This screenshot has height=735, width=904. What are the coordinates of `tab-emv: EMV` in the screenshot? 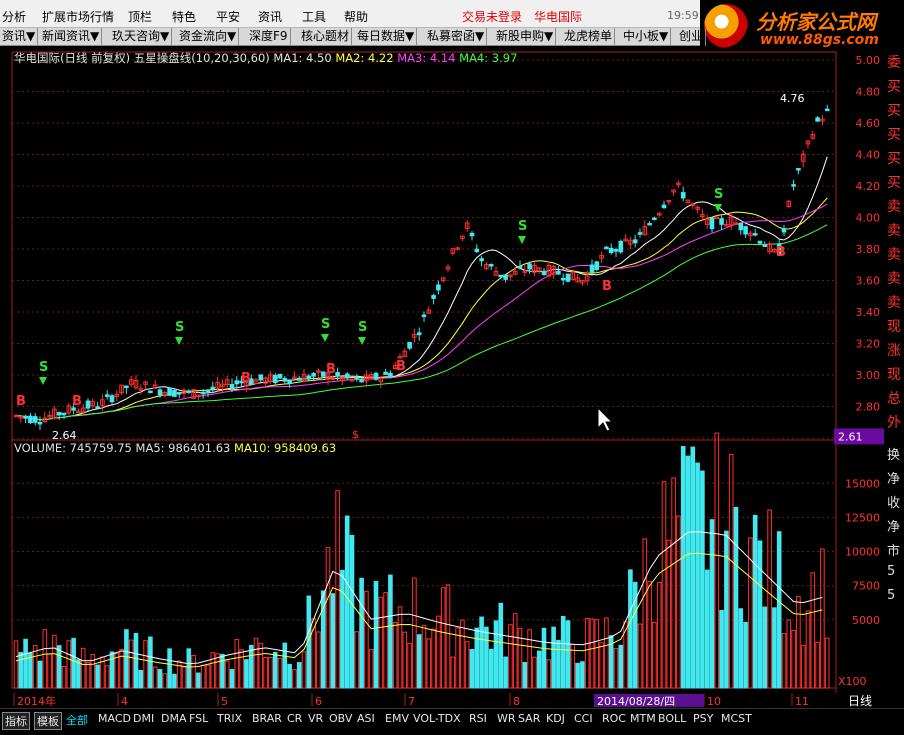 It's located at (397, 718).